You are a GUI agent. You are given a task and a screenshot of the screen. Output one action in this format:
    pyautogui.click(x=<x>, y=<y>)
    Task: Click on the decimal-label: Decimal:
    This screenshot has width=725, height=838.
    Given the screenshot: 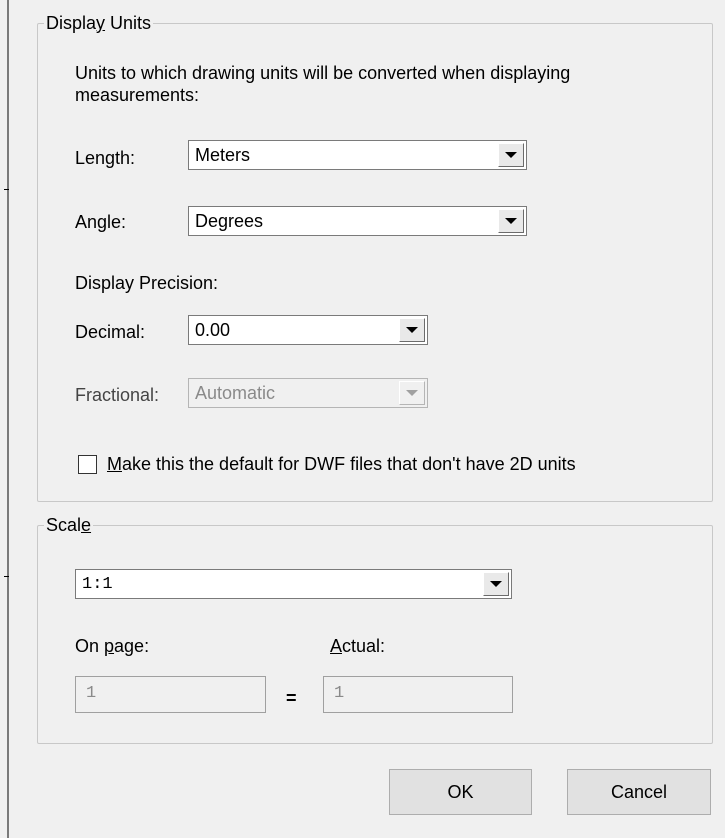 What is the action you would take?
    pyautogui.click(x=110, y=332)
    